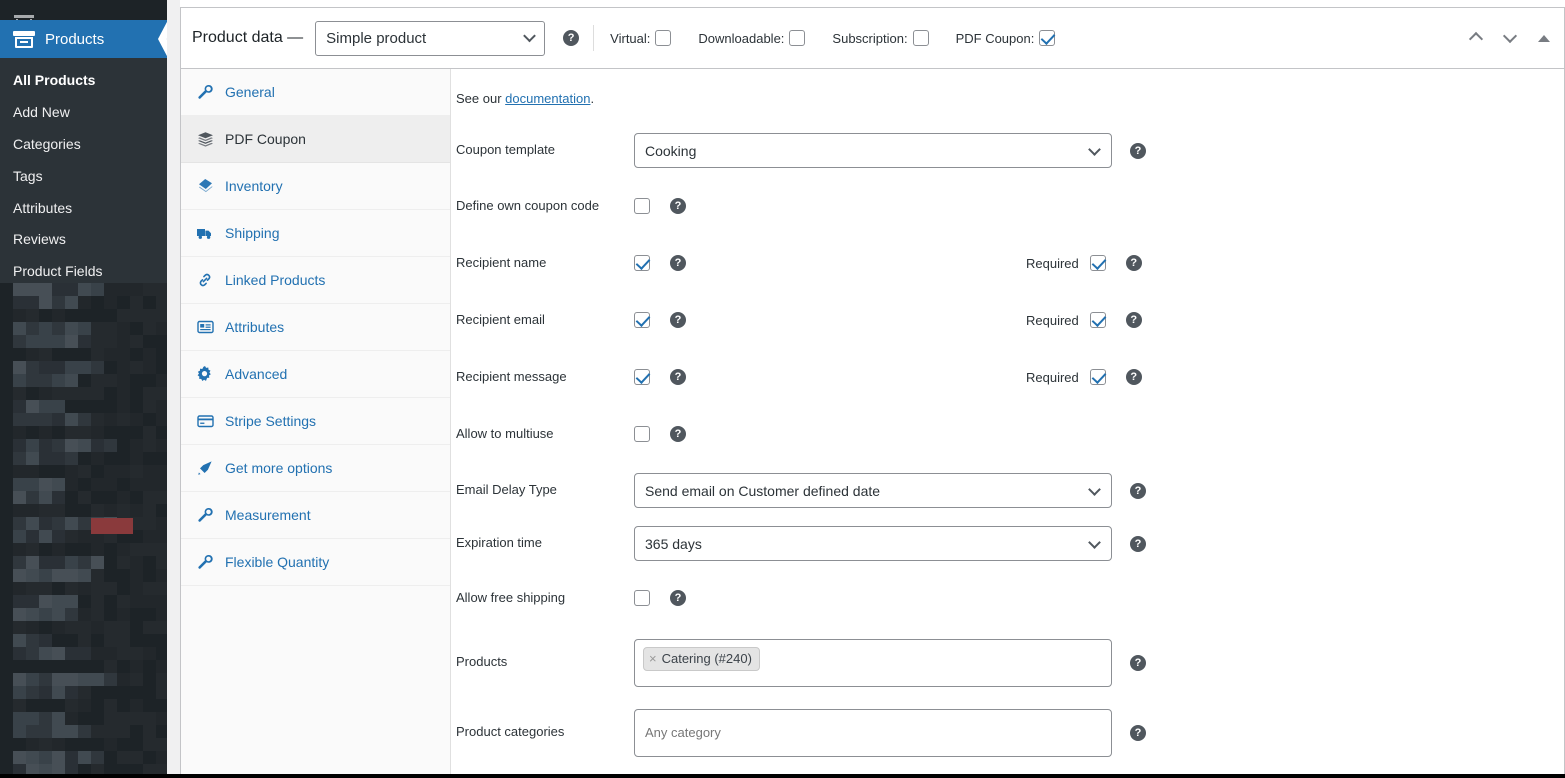 This screenshot has width=1565, height=778. I want to click on subscription-option: Subscription:, so click(882, 38).